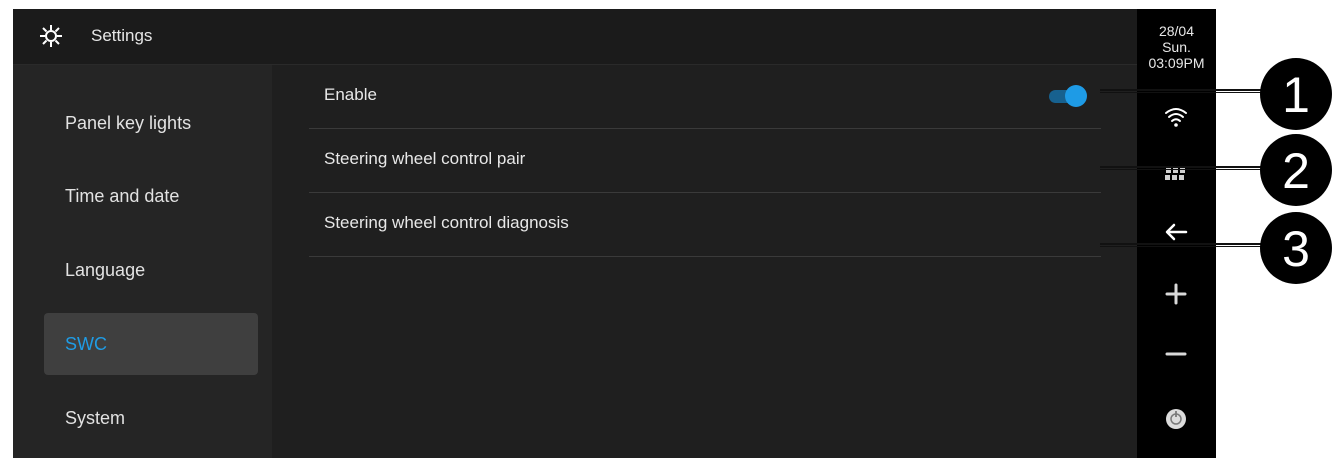  I want to click on callout-1: 1, so click(1296, 94).